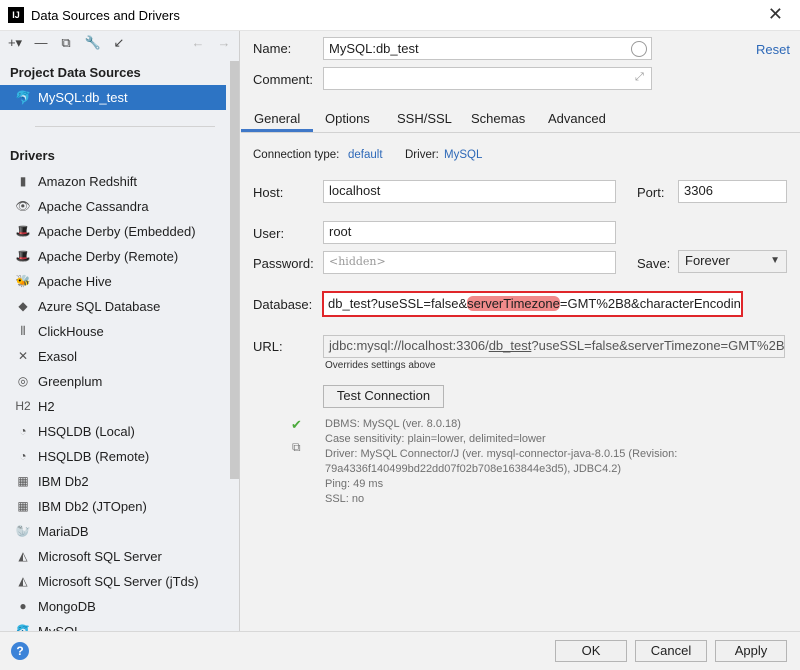  I want to click on driver-link: MySQL, so click(463, 155).